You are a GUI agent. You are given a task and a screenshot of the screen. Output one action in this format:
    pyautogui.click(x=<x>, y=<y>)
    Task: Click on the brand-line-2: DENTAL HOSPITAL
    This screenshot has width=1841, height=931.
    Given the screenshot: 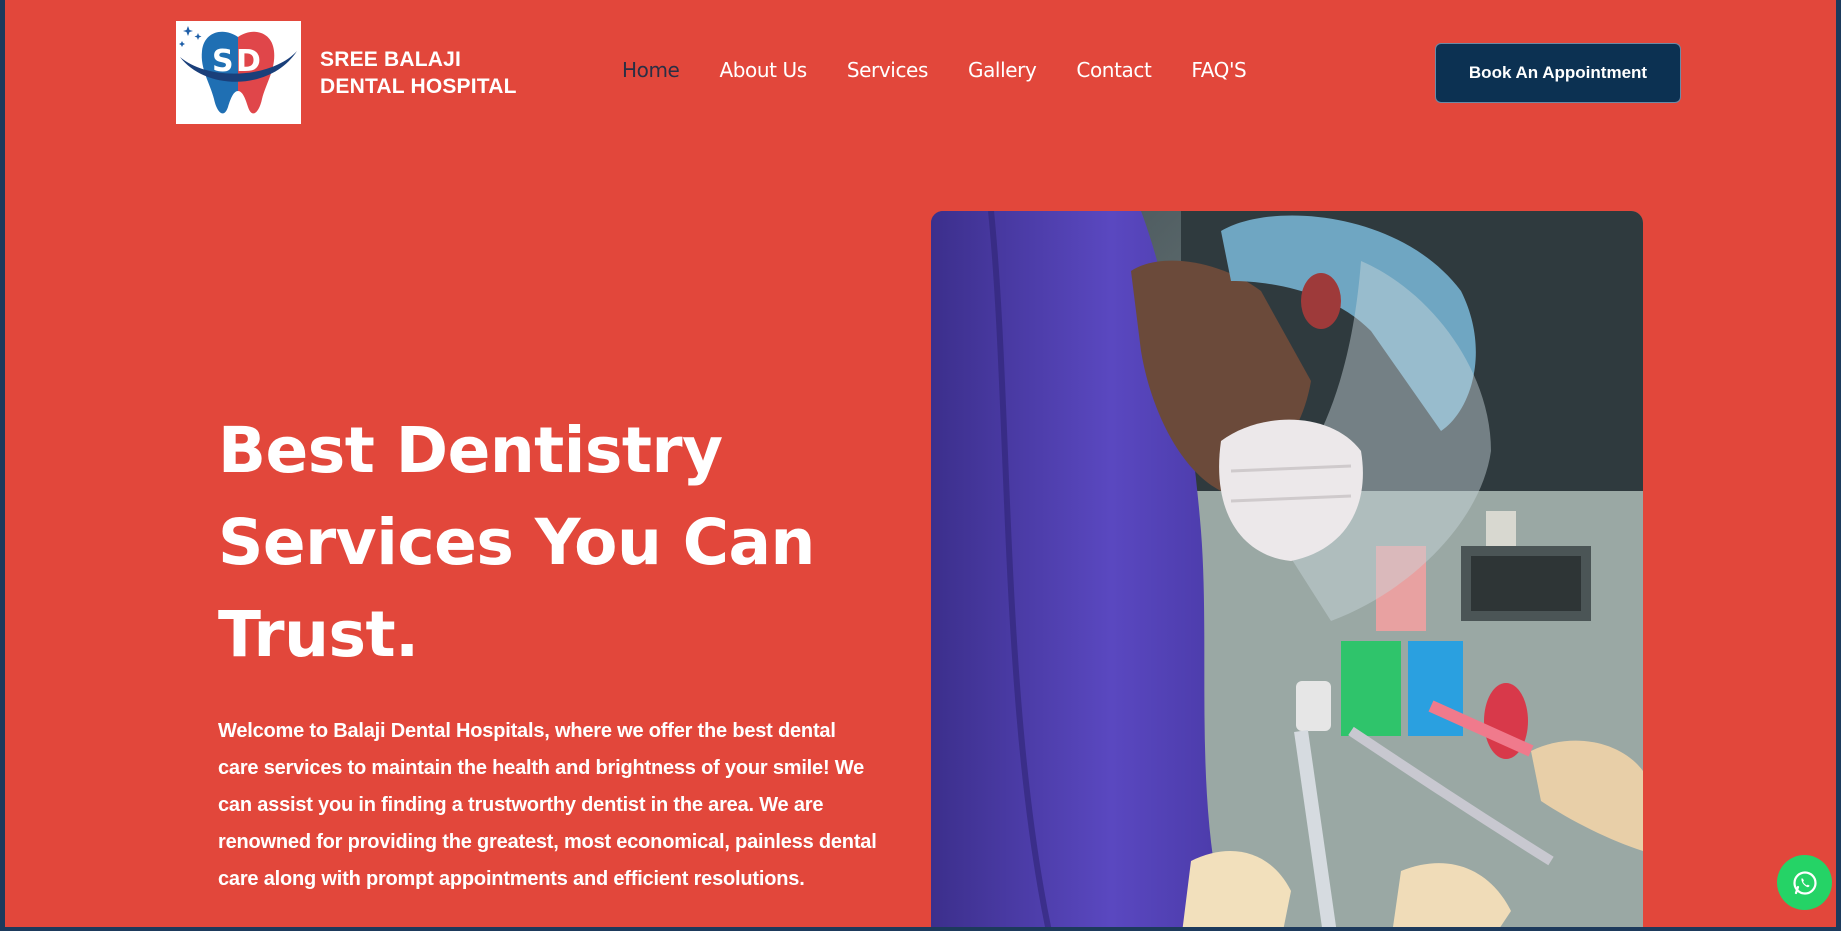 What is the action you would take?
    pyautogui.click(x=418, y=86)
    